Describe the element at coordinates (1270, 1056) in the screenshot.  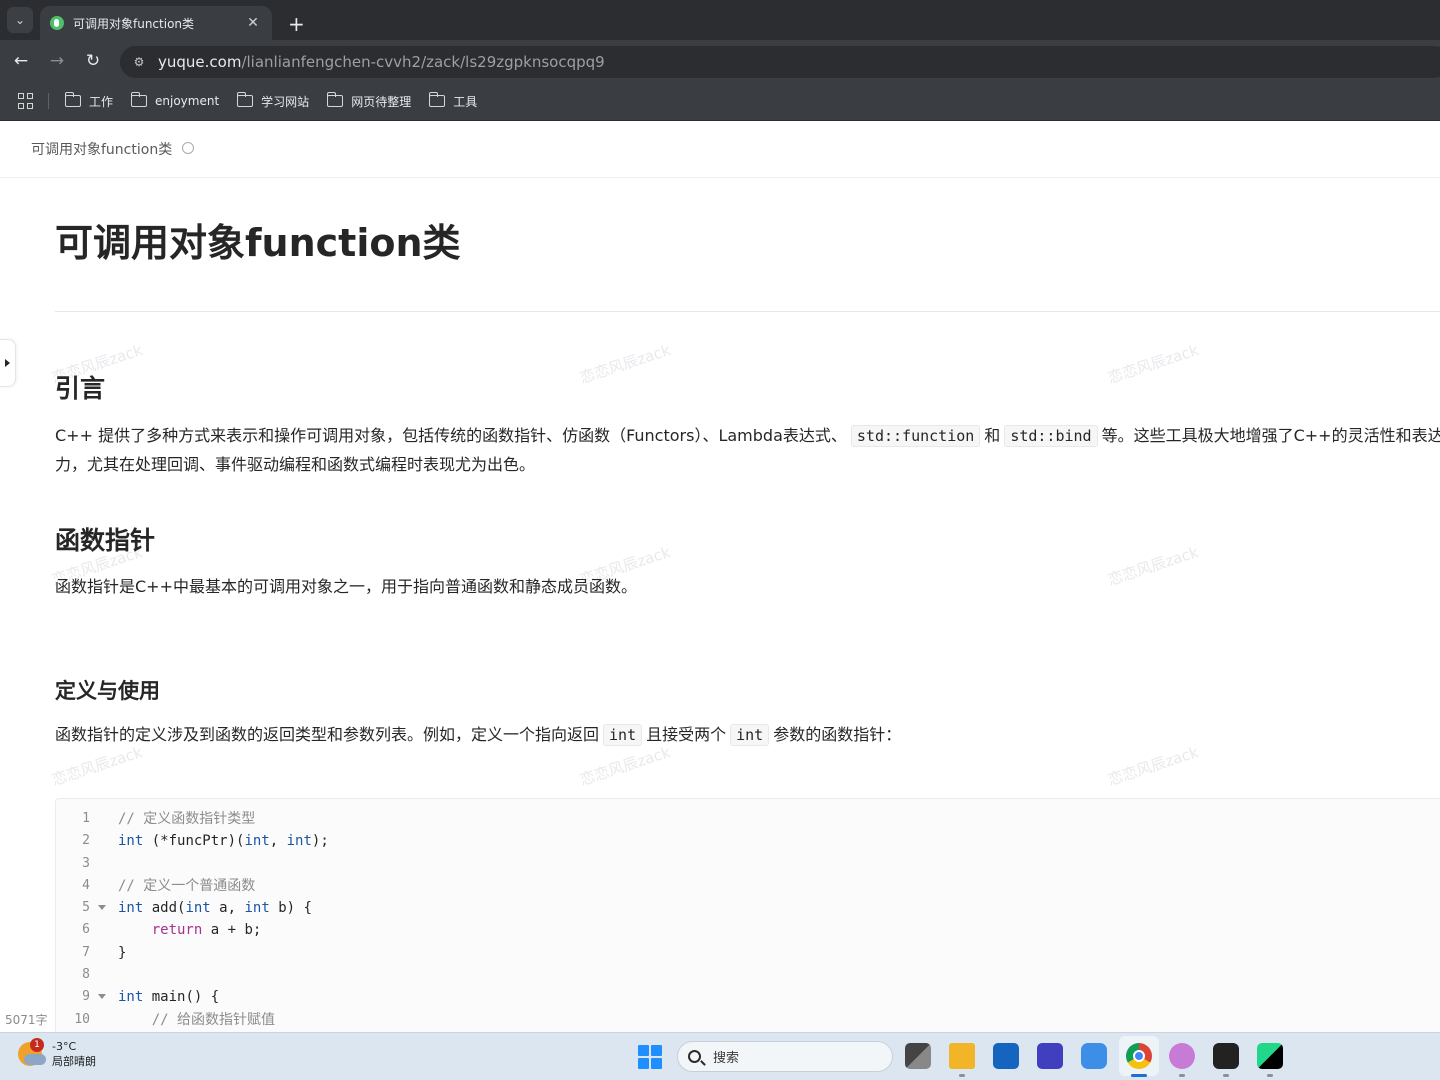
I see `clion-icon` at that location.